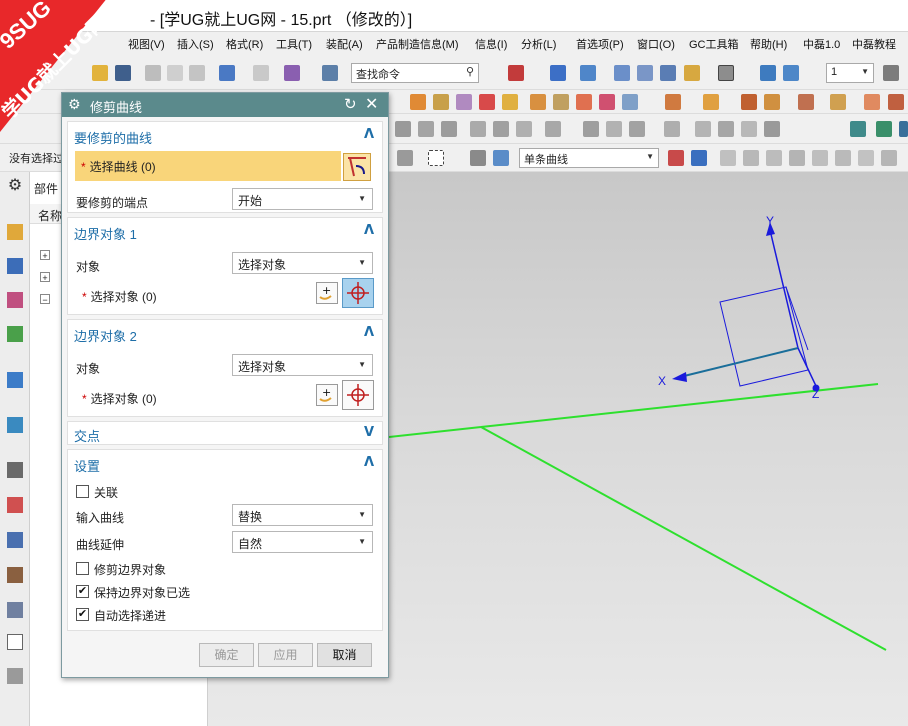 The width and height of the screenshot is (908, 726). I want to click on check-icon, so click(903, 129).